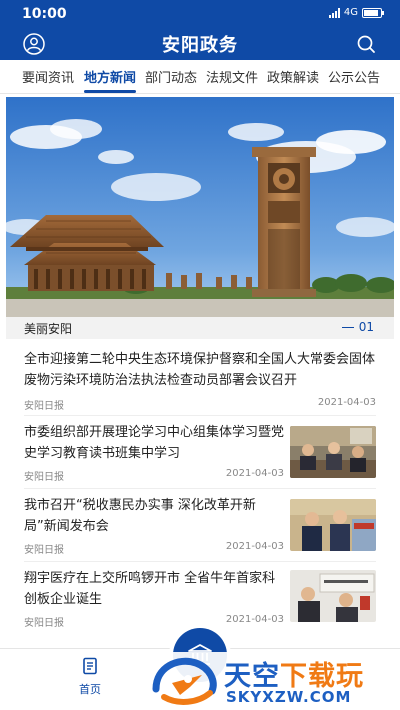  I want to click on news-title: 我市召开“税收惠民办实事 深化改革开新局”新闻发布会, so click(140, 516).